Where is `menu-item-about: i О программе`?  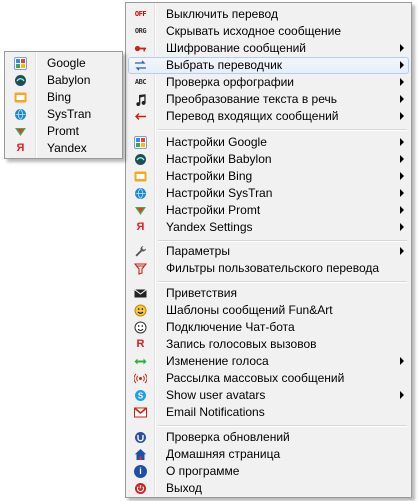 menu-item-about: i О программе is located at coordinates (268, 471).